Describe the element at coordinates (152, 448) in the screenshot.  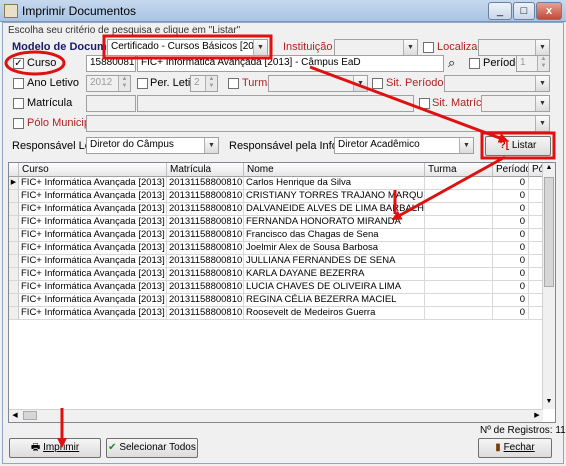
I see `selecionar-todos-button: ✔ Selecionar Todos` at that location.